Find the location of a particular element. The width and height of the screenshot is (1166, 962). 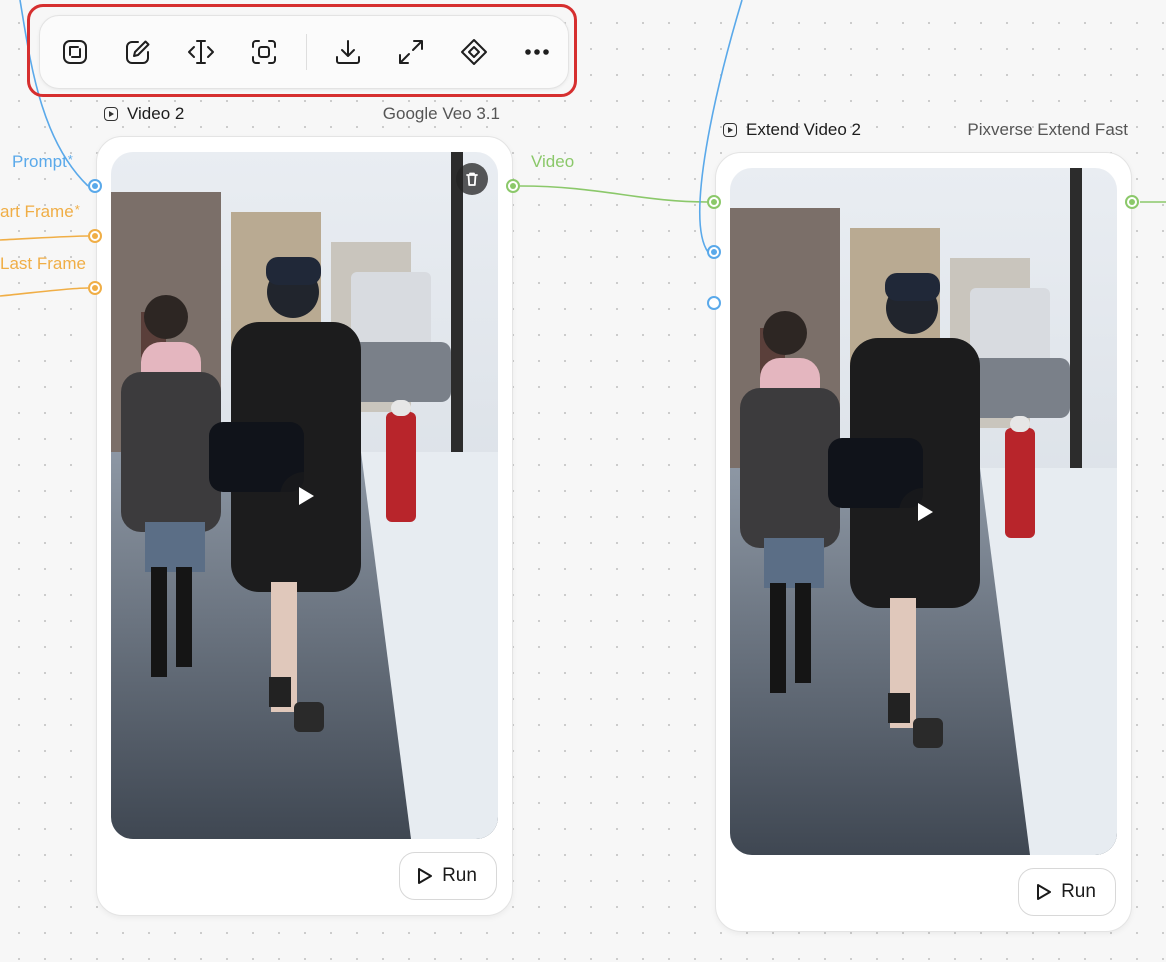

focus-button is located at coordinates (264, 52).